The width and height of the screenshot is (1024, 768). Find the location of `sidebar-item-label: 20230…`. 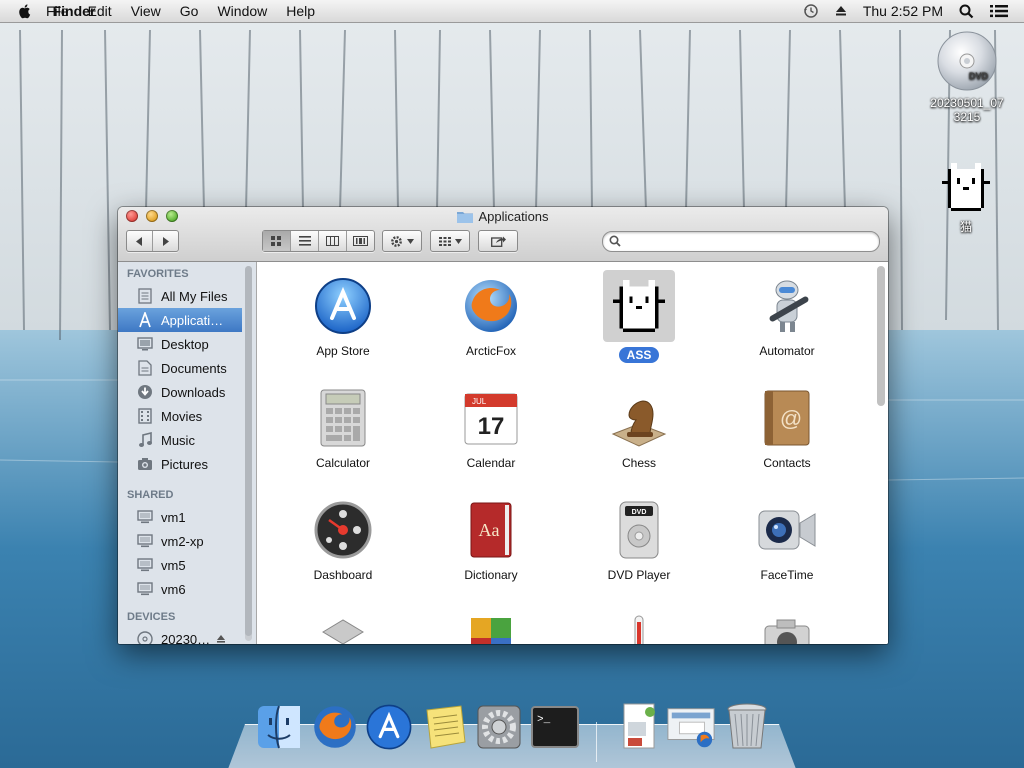

sidebar-item-label: 20230… is located at coordinates (186, 638).